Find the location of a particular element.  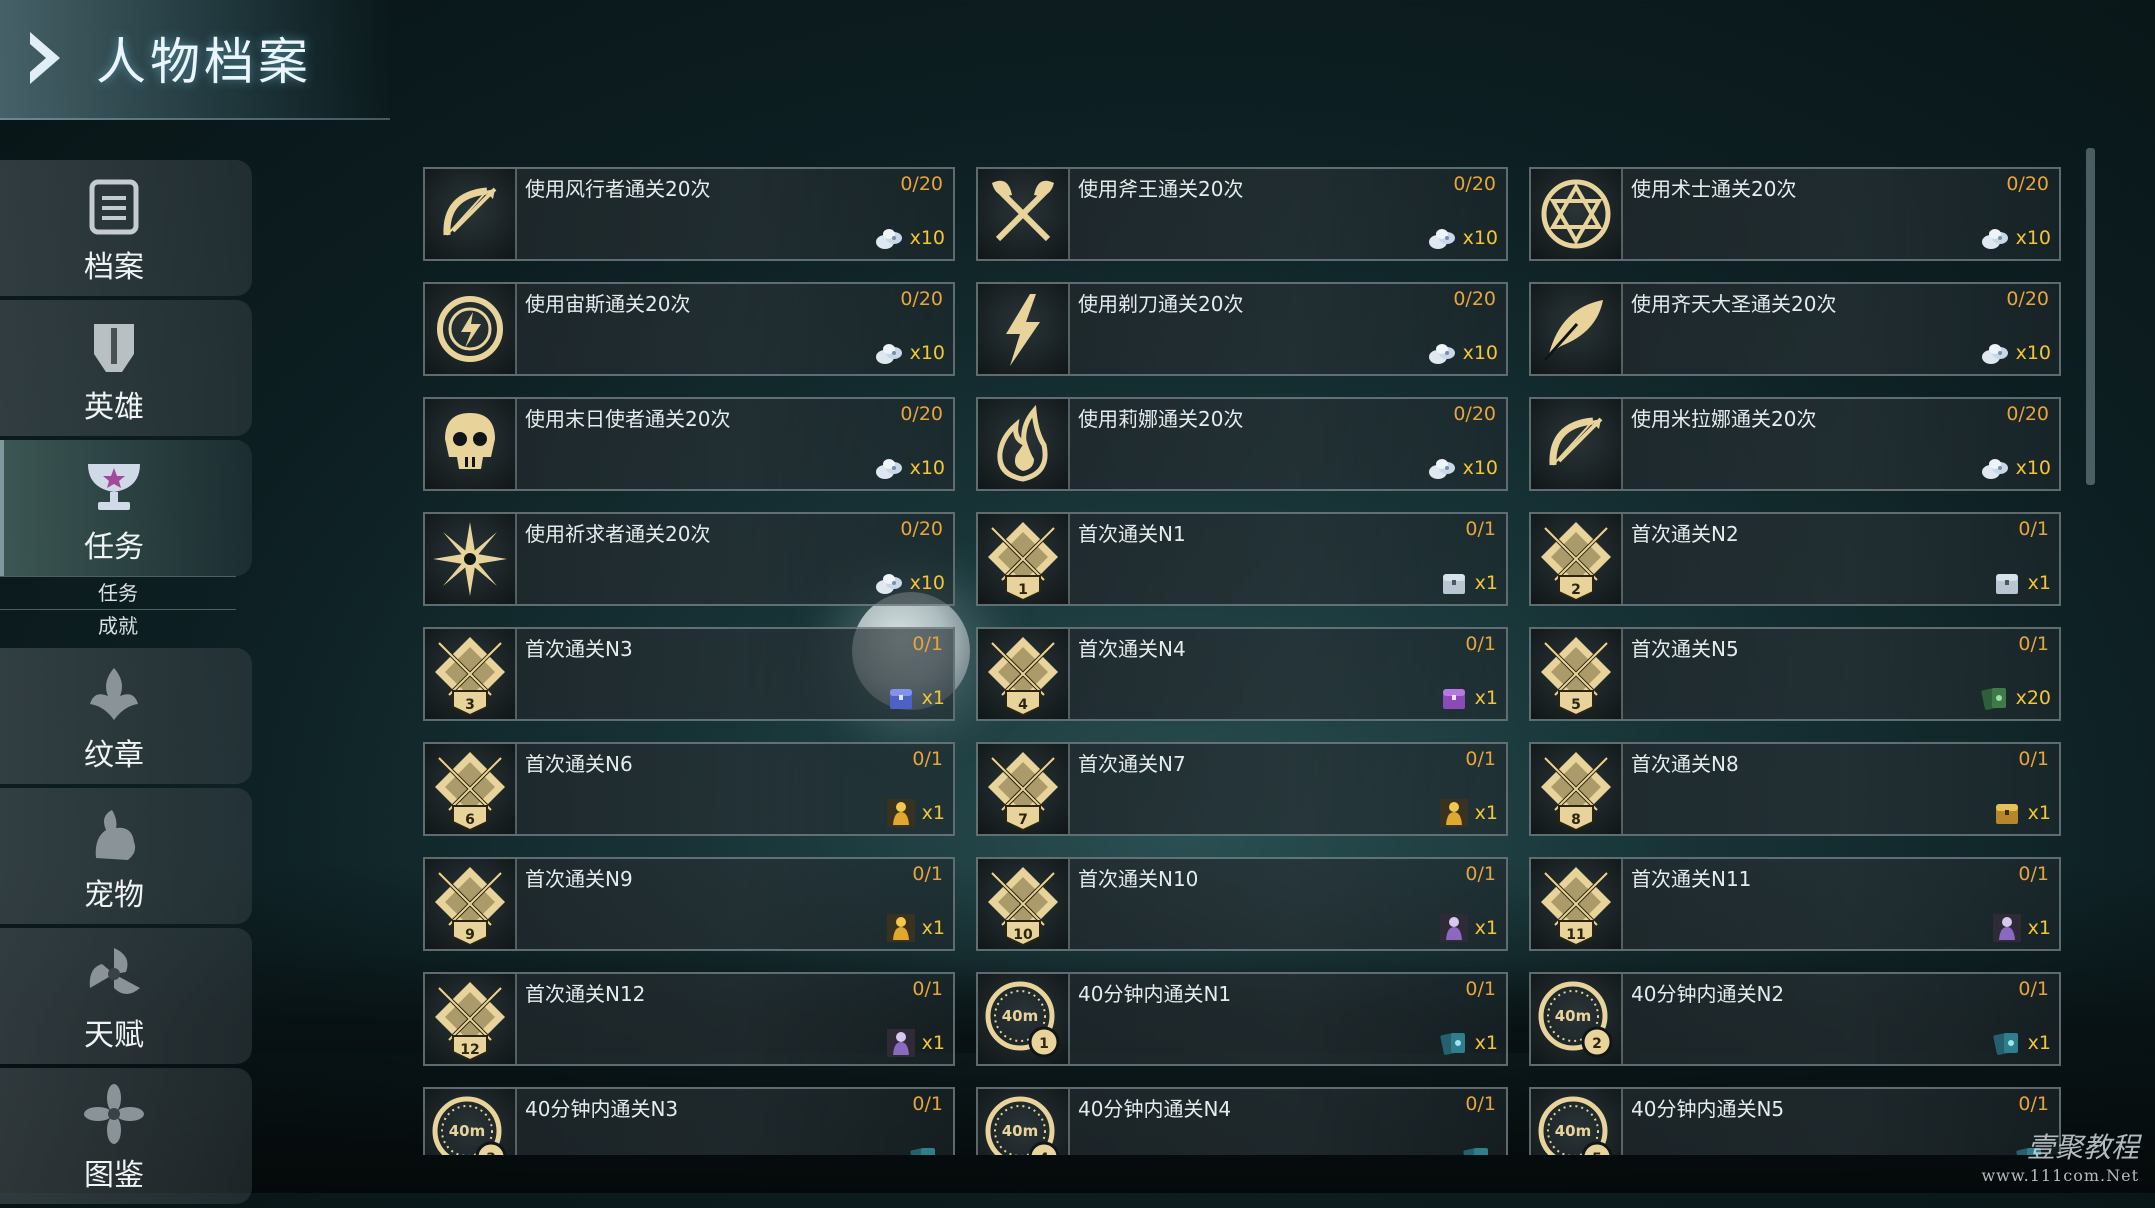

chevron-right-icon is located at coordinates (46, 58).